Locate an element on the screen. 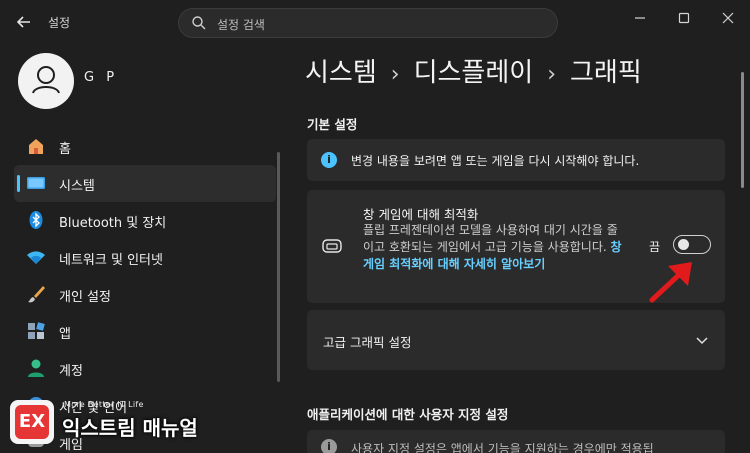 This screenshot has width=750, height=453. info-text: 변경 내용을 보려면 앱 또는 게임을 다시 시작해야 합니다. is located at coordinates (495, 161).